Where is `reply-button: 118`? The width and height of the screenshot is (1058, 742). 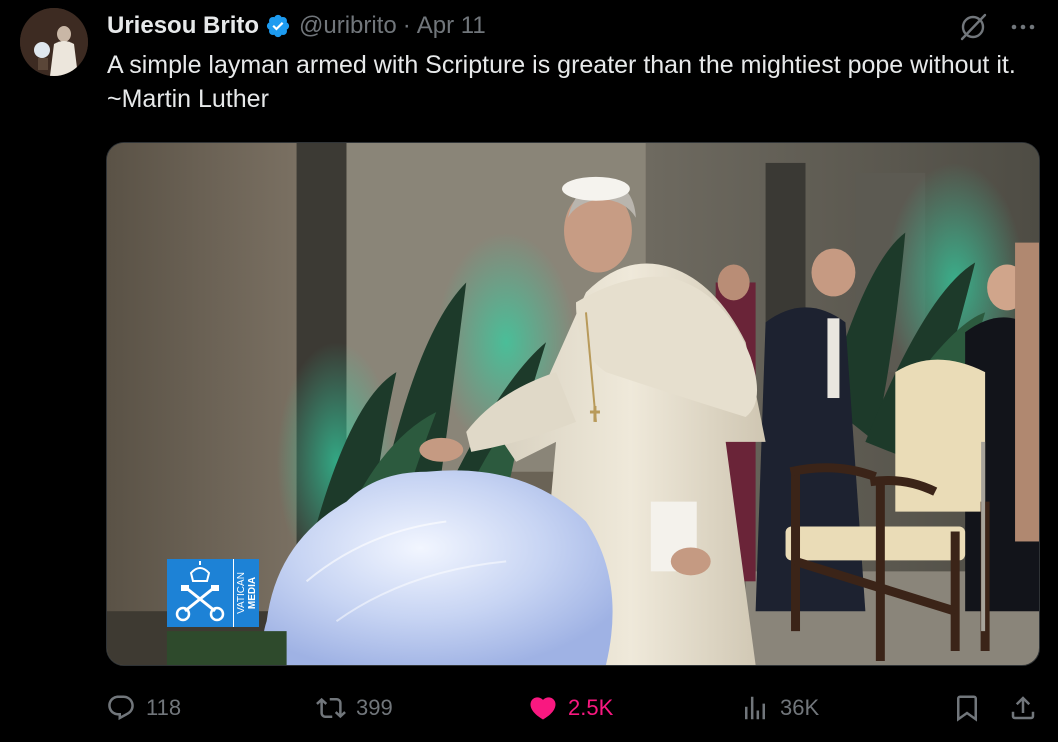 reply-button: 118 is located at coordinates (143, 708).